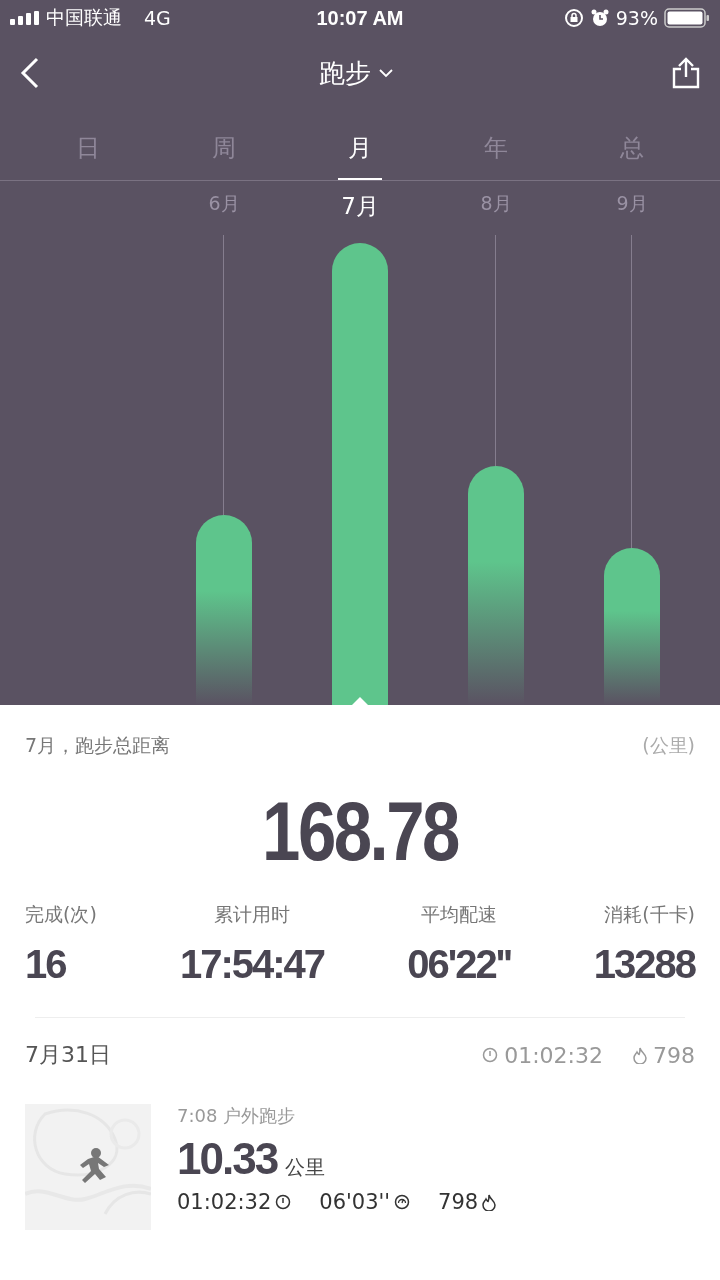  What do you see at coordinates (98, 745) in the screenshot?
I see `summary-caption: 7月，跑步总距离` at bounding box center [98, 745].